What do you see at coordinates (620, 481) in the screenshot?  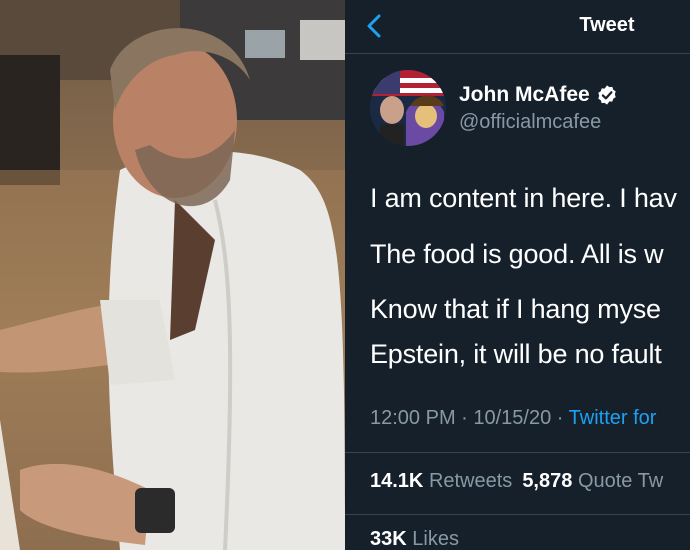 I see `quote-label: Quote Tw` at bounding box center [620, 481].